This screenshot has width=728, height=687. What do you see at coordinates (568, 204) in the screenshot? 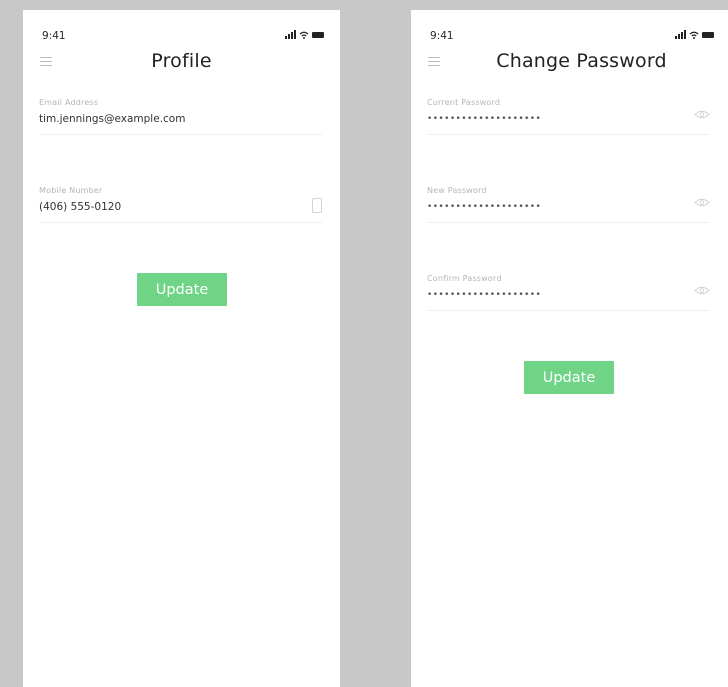
I see `new-password-field: New Password ••••••••••••••••••••` at bounding box center [568, 204].